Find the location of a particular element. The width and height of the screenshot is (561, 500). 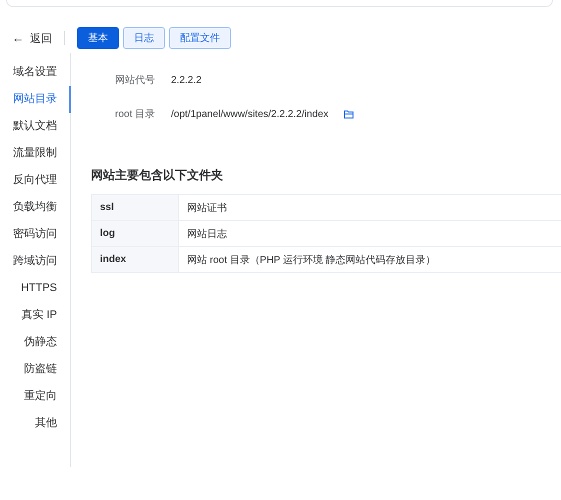

sidebar-item: 密码访问 is located at coordinates (35, 234).